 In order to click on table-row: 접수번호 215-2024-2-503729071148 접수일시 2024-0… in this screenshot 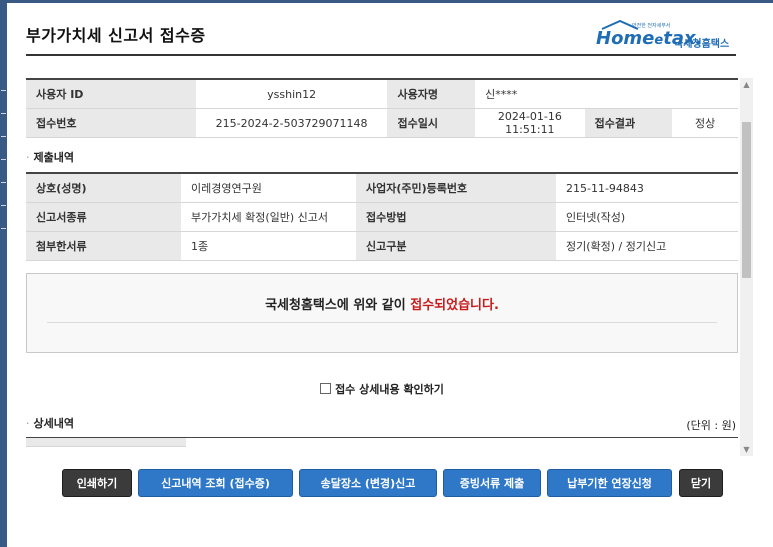, I will do `click(382, 123)`.